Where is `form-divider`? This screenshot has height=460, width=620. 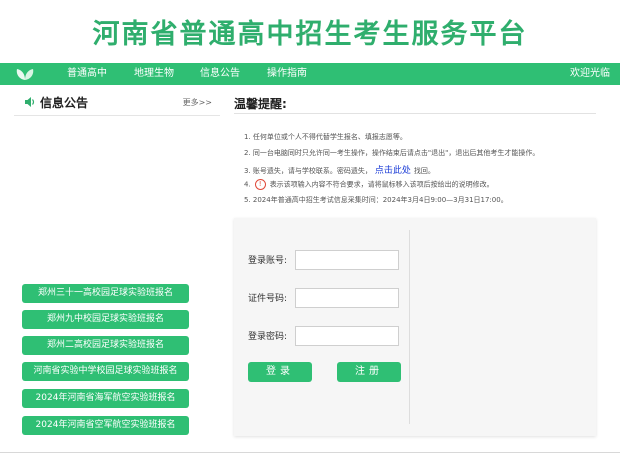
form-divider is located at coordinates (409, 327).